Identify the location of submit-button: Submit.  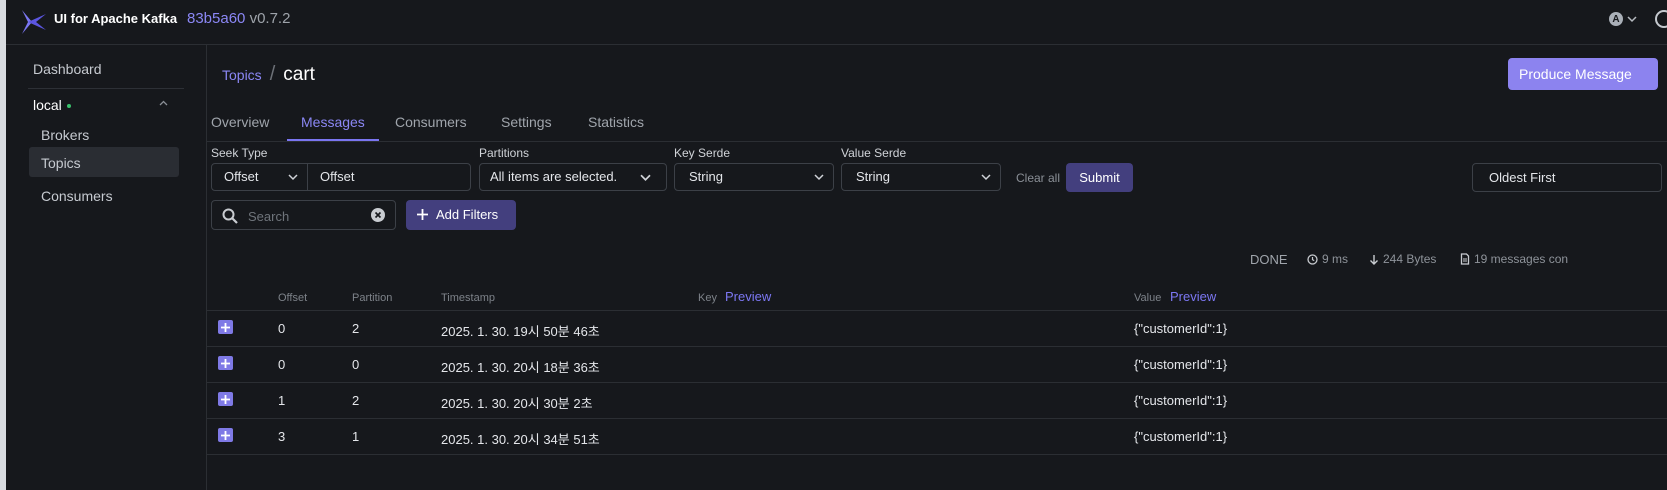
(1099, 177).